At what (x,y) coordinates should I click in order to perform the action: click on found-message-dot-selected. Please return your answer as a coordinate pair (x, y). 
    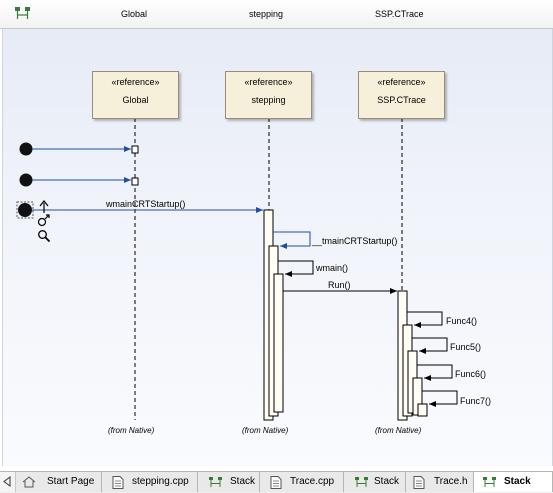
    Looking at the image, I should click on (25, 210).